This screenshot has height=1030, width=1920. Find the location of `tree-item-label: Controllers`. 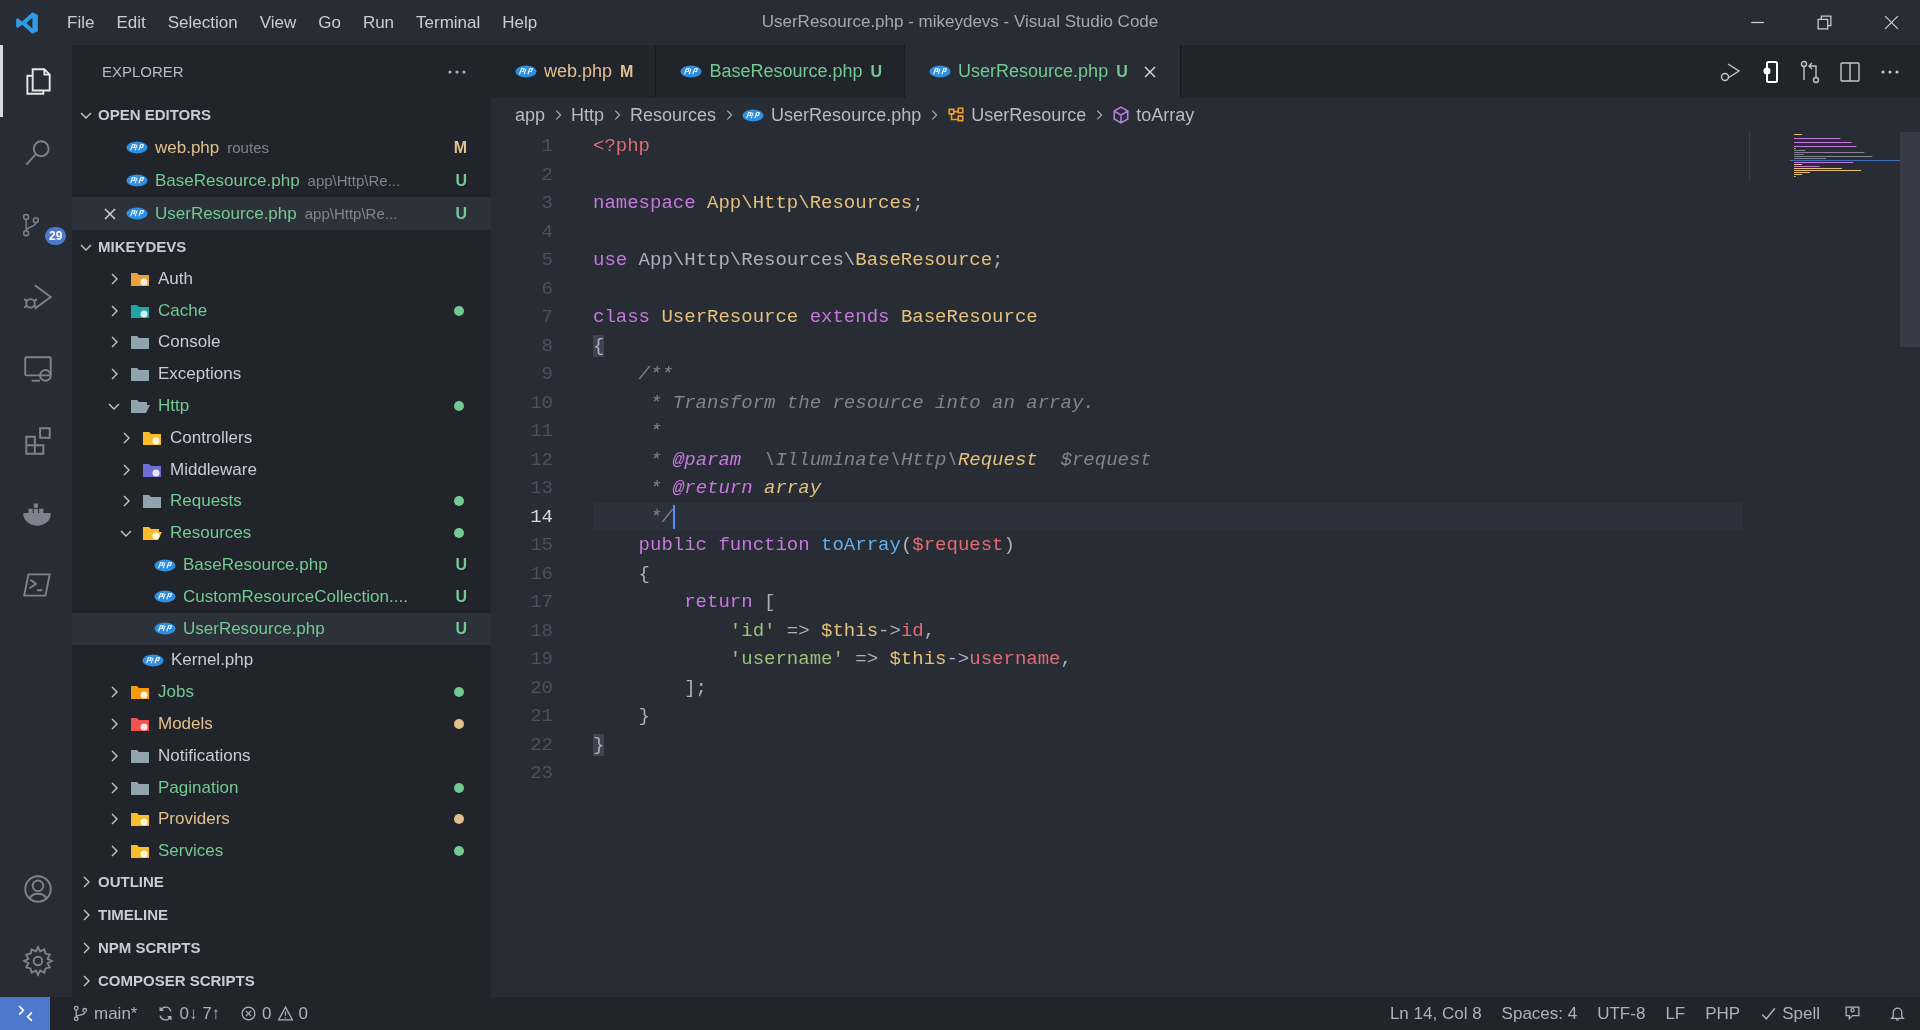

tree-item-label: Controllers is located at coordinates (211, 437).